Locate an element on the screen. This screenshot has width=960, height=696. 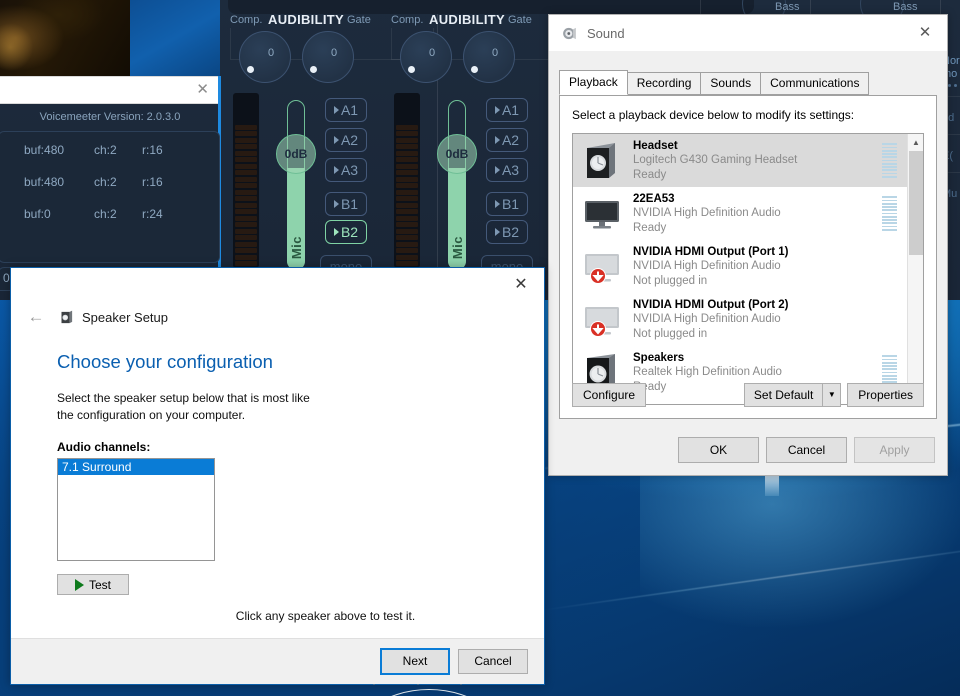
tab-recording: Recording is located at coordinates (664, 83).